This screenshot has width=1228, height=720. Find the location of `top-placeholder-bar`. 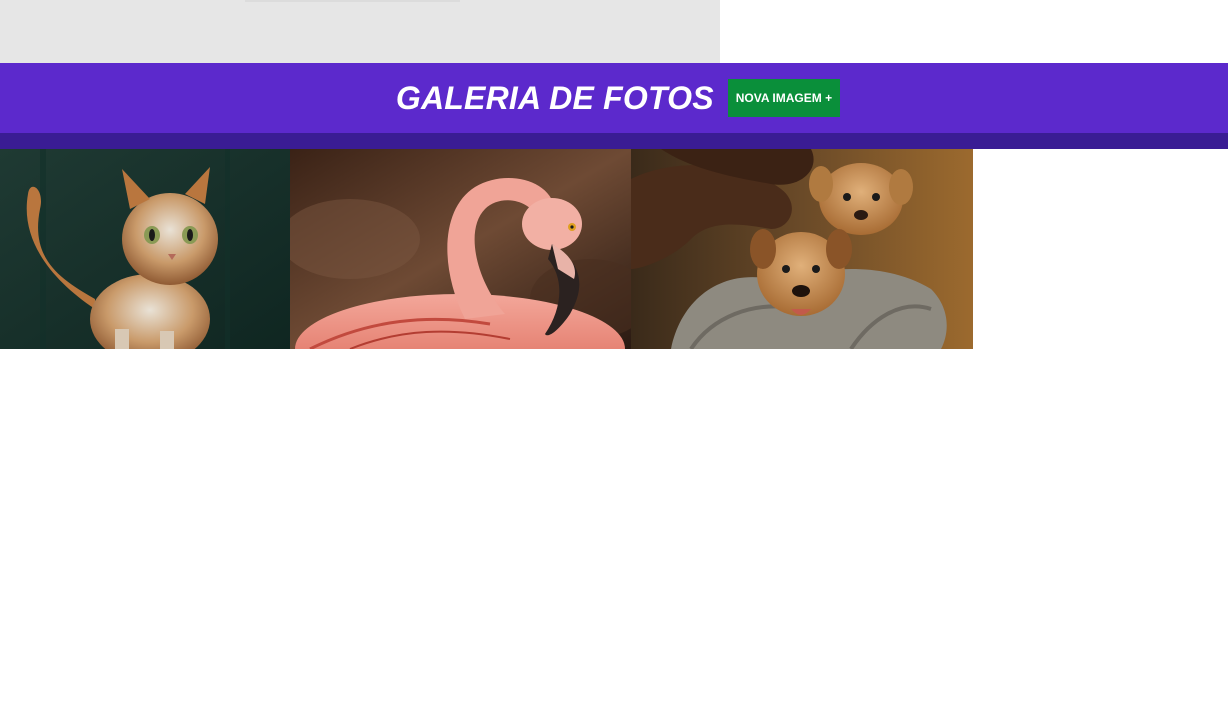

top-placeholder-bar is located at coordinates (360, 31).